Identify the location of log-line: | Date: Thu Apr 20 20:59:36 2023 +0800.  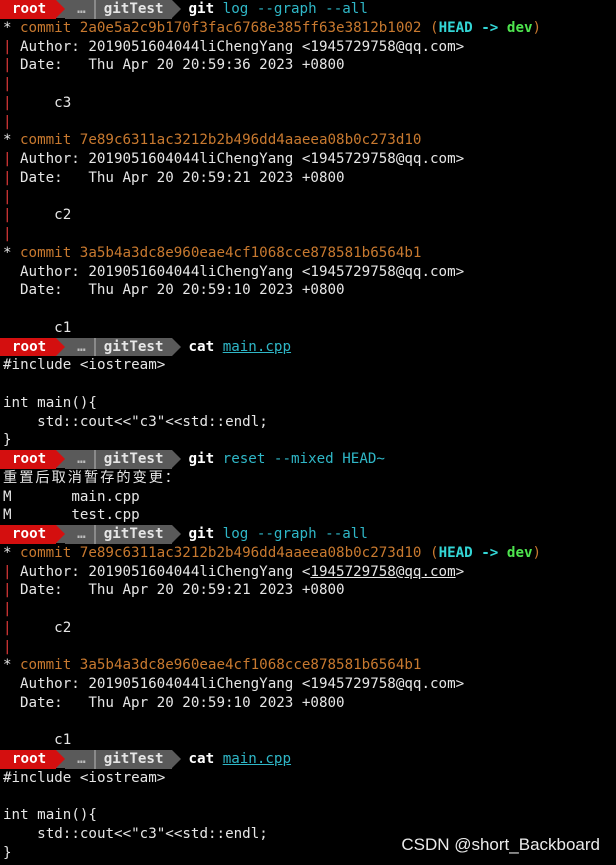
(174, 65).